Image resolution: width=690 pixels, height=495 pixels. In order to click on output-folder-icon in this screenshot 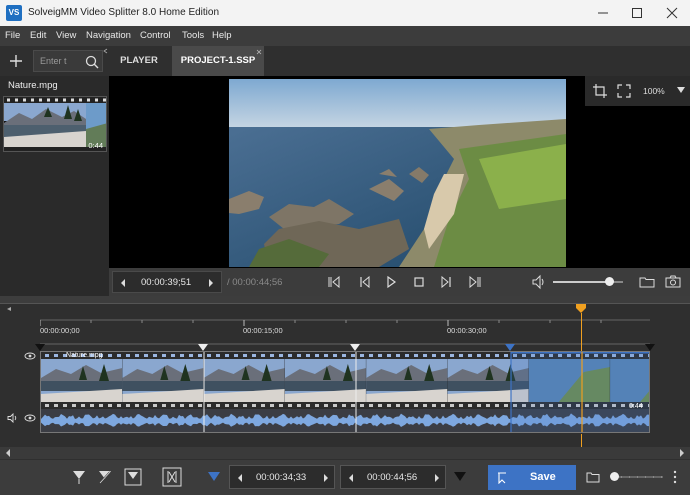, I will do `click(593, 477)`.